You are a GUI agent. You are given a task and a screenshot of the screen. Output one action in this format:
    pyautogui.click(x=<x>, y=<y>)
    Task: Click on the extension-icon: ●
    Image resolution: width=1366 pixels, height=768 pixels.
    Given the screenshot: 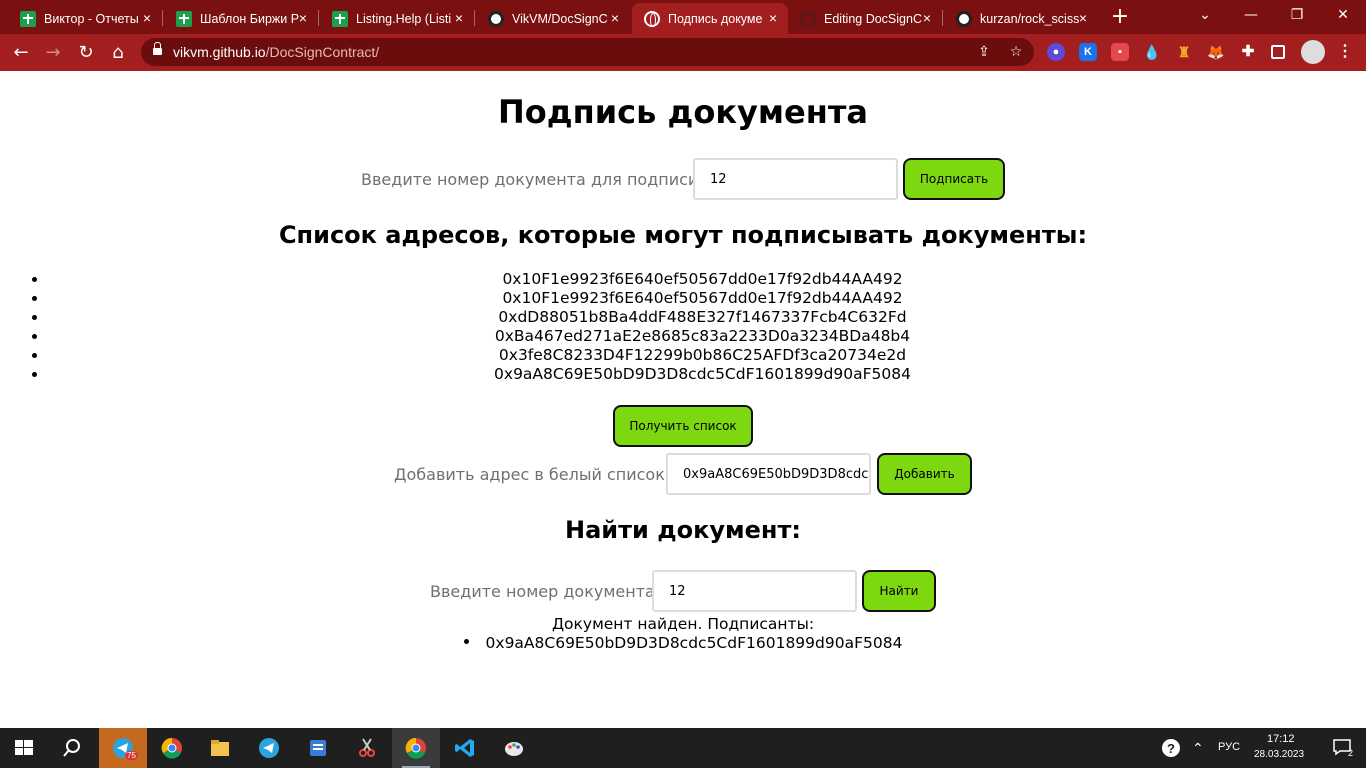 What is the action you would take?
    pyautogui.click(x=1056, y=52)
    